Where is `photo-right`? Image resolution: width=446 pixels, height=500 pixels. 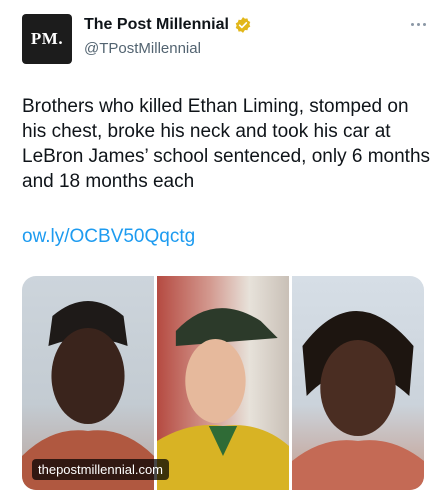
photo-right is located at coordinates (358, 383).